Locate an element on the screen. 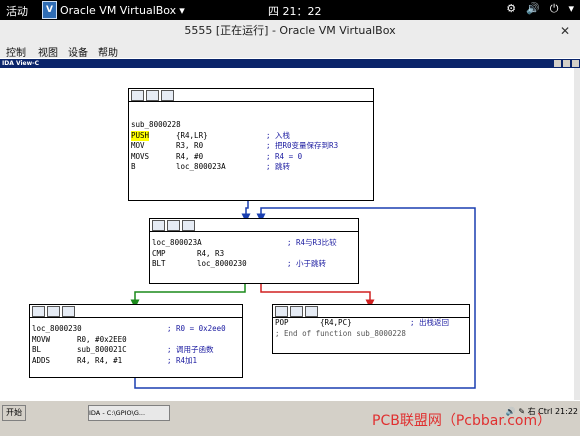 The width and height of the screenshot is (580, 436). app-menu: V Oracle VM VirtualBox ▾ is located at coordinates (113, 10).